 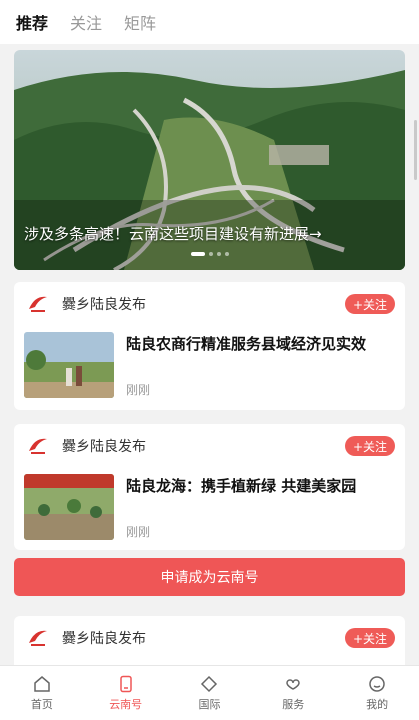 What do you see at coordinates (209, 22) in the screenshot?
I see `top-nav: 推荐 关注 矩阵` at bounding box center [209, 22].